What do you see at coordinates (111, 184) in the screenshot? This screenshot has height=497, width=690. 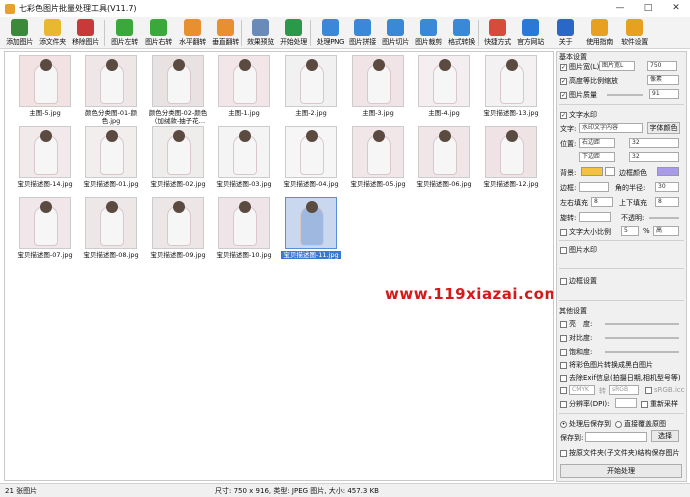 I see `thumbnail-caption: 宝贝描述图-01.jpg` at bounding box center [111, 184].